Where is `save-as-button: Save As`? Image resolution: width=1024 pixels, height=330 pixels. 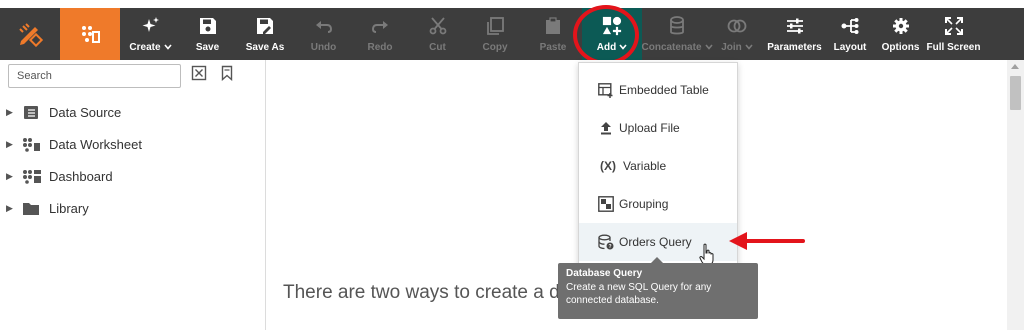
save-as-button: Save As is located at coordinates (265, 34).